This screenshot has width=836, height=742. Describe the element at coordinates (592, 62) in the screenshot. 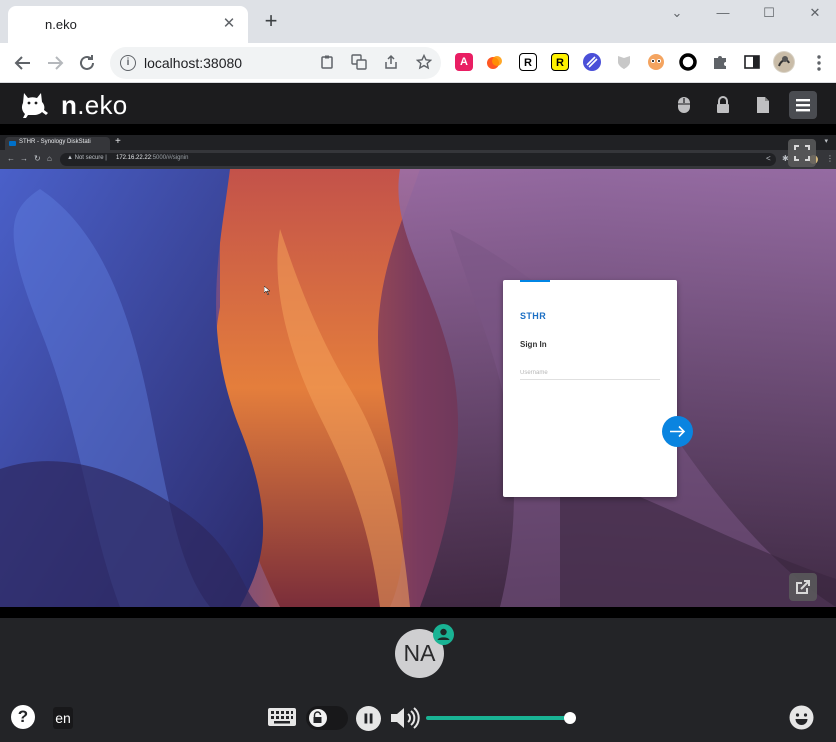

I see `extension-stripes-icon` at that location.